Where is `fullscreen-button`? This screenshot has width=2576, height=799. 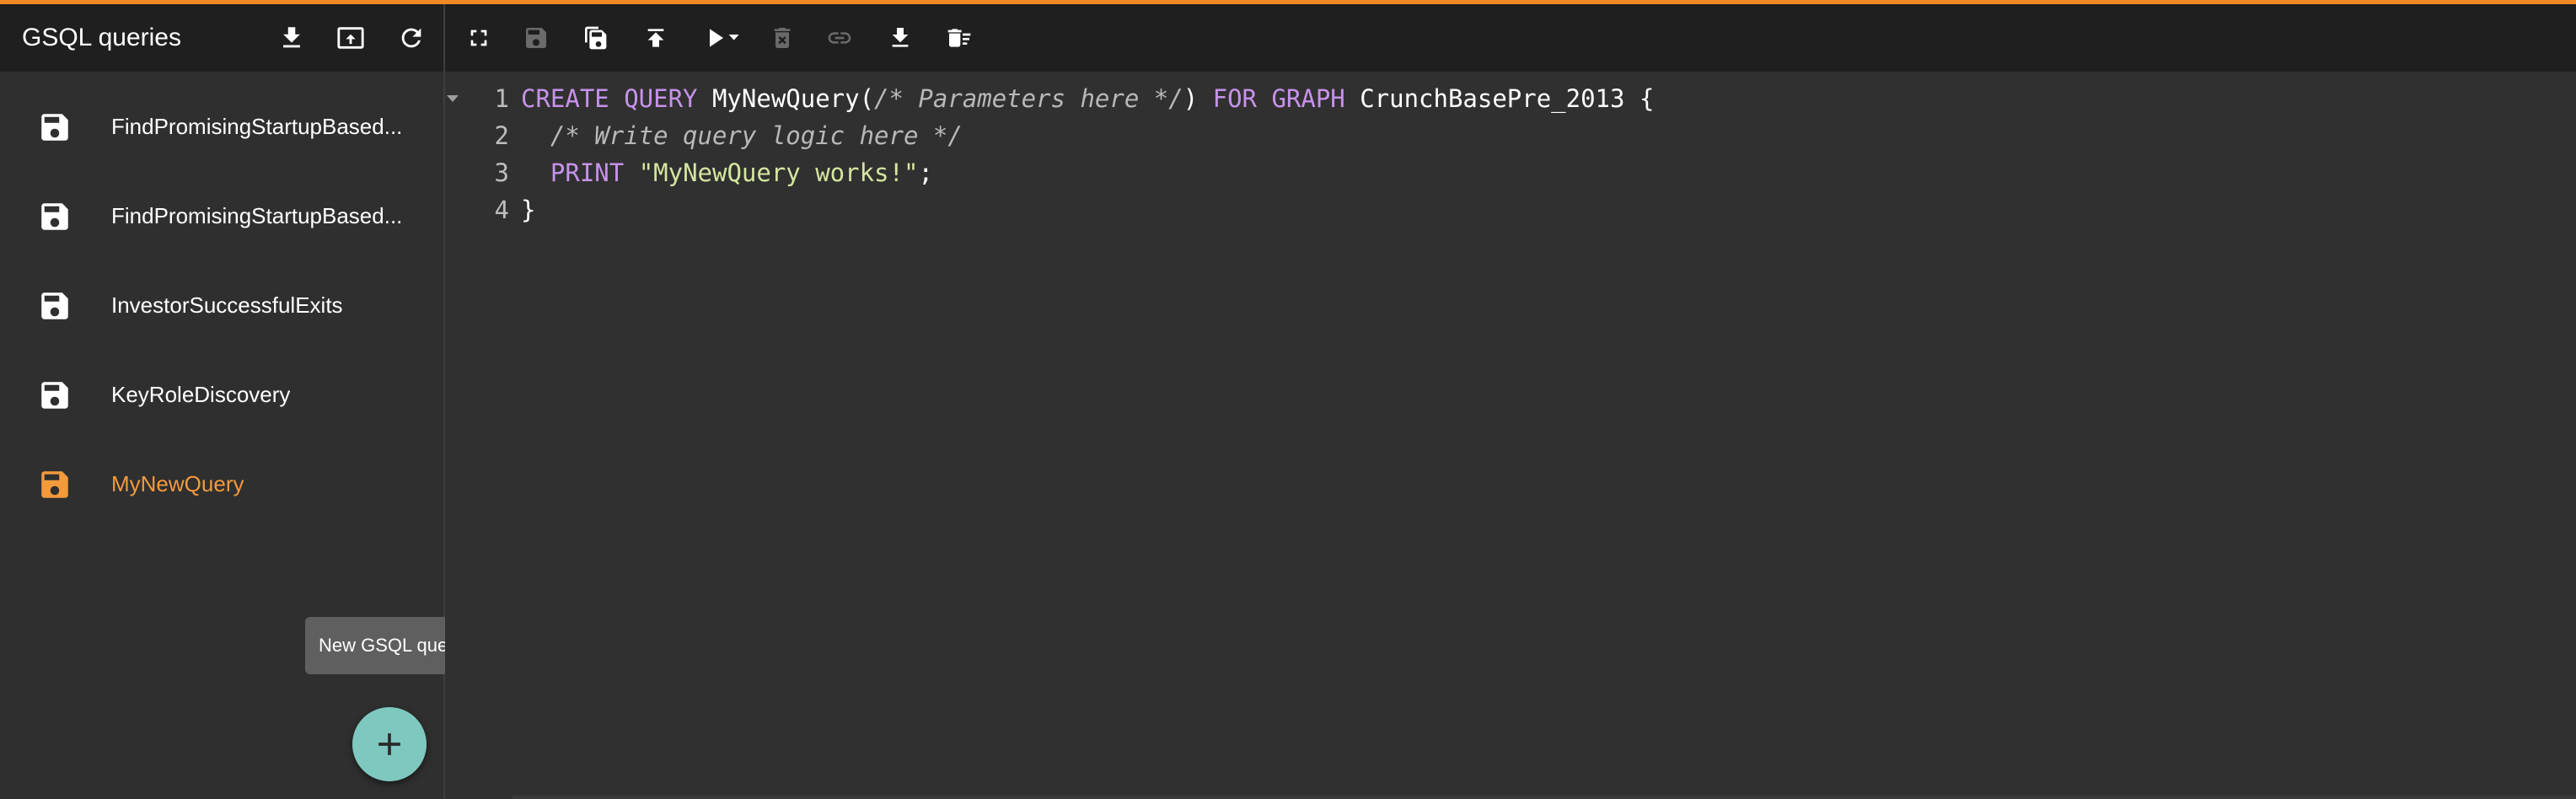
fullscreen-button is located at coordinates (478, 37).